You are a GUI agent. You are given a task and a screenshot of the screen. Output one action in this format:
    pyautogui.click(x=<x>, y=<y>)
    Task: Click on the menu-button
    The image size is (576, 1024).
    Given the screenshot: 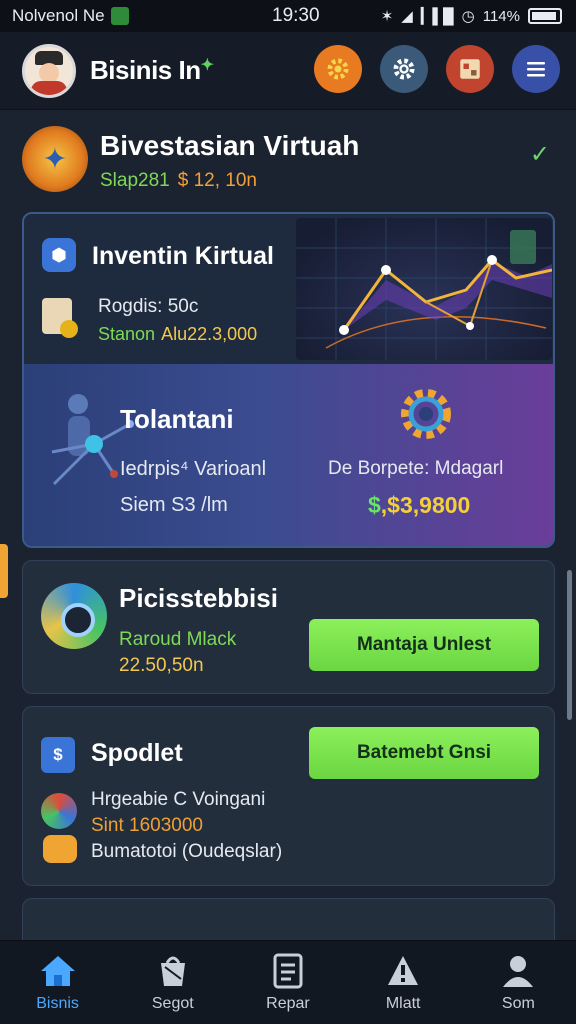 What is the action you would take?
    pyautogui.click(x=536, y=69)
    